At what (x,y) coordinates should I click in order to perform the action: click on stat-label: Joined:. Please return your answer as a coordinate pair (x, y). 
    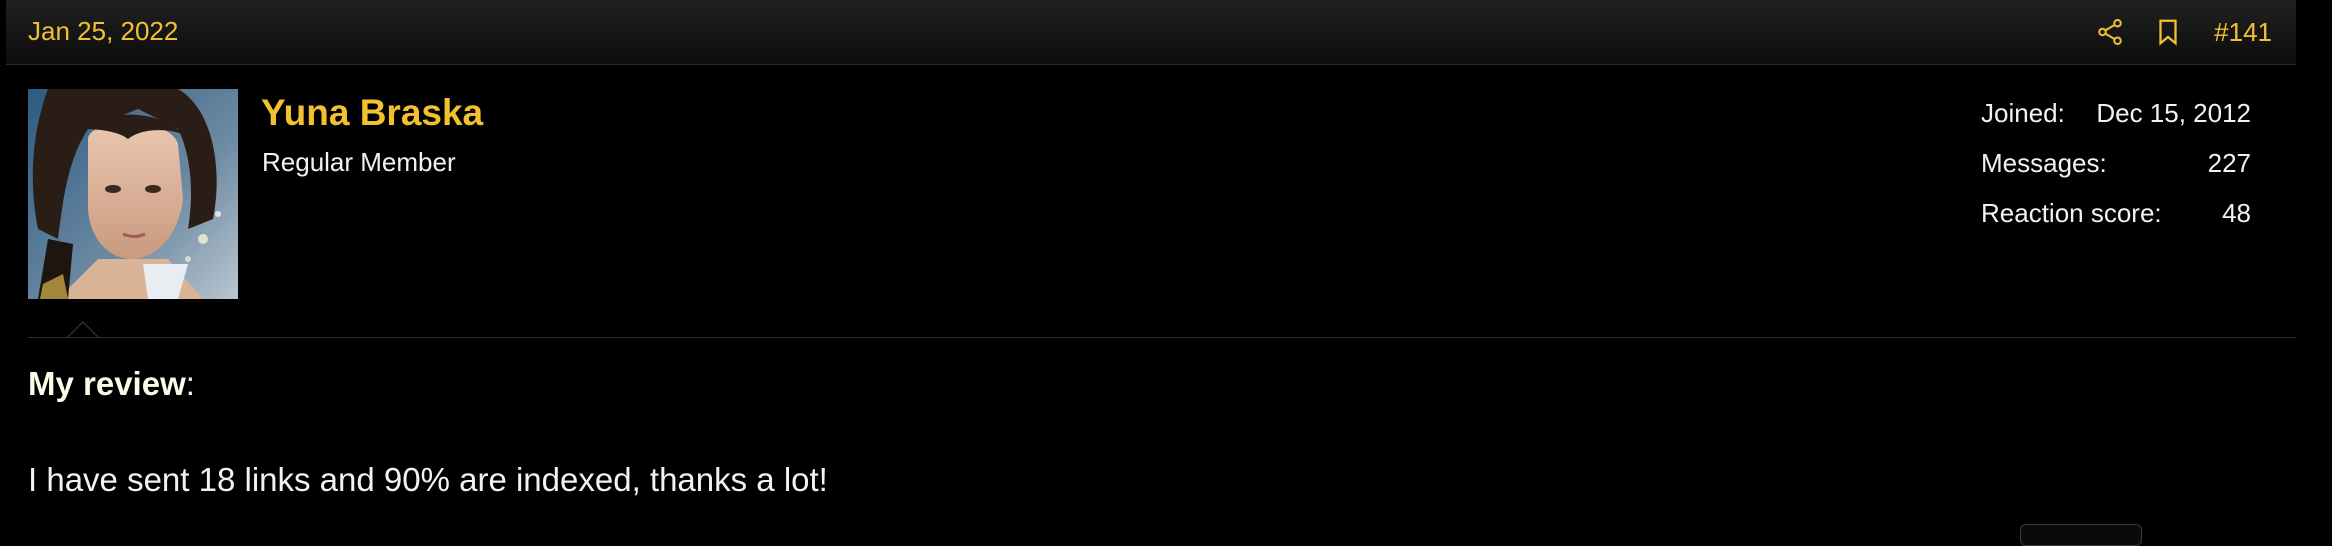
    Looking at the image, I should click on (2023, 113).